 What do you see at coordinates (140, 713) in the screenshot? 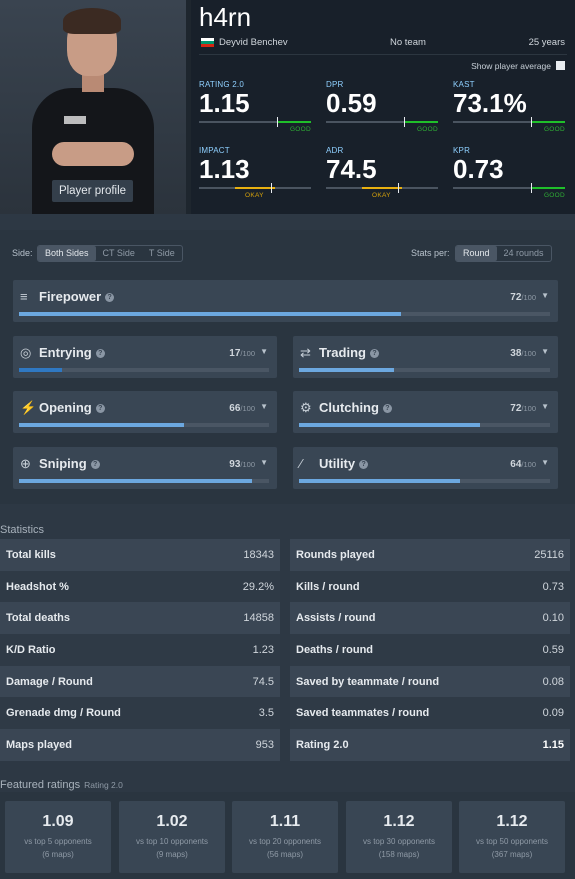
I see `stat-row: Grenade dmg / Round 3.5` at bounding box center [140, 713].